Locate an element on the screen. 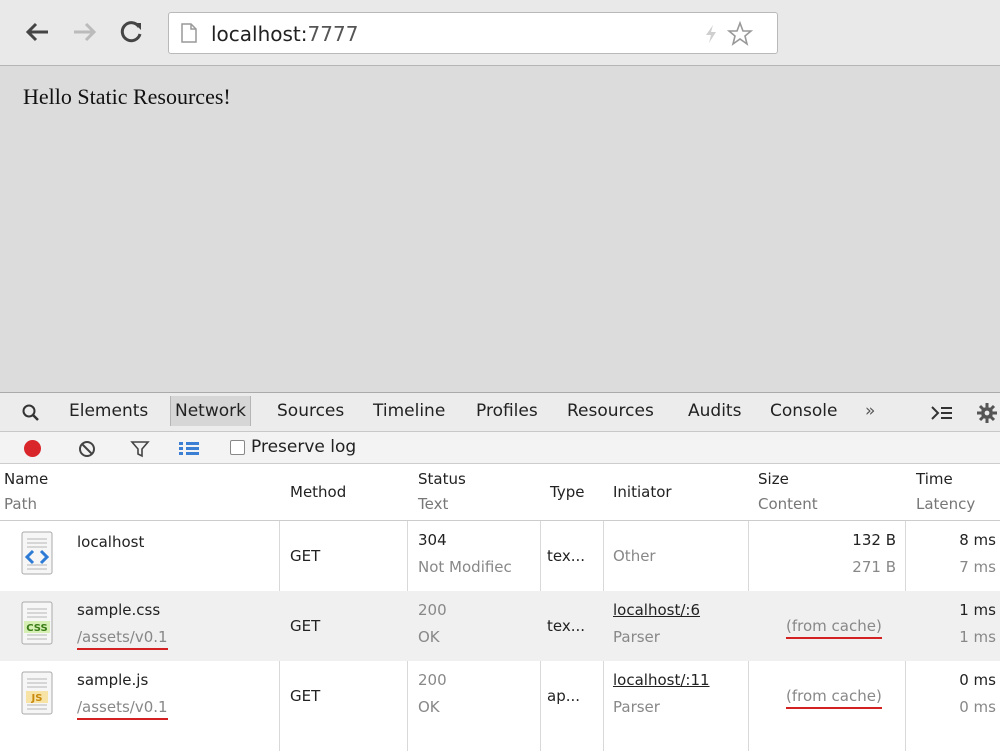  request-initiator: Other is located at coordinates (634, 556).